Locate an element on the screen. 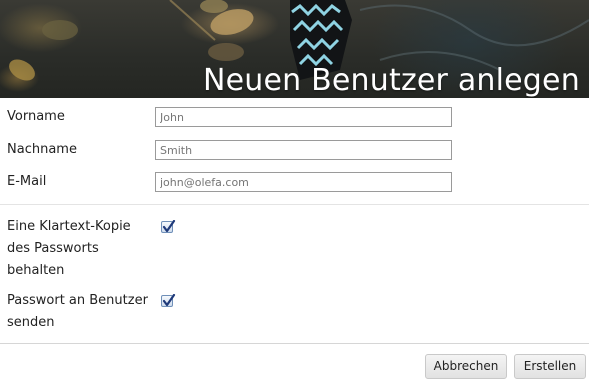 Image resolution: width=589 pixels, height=386 pixels. first-name-label: Vorname is located at coordinates (36, 116).